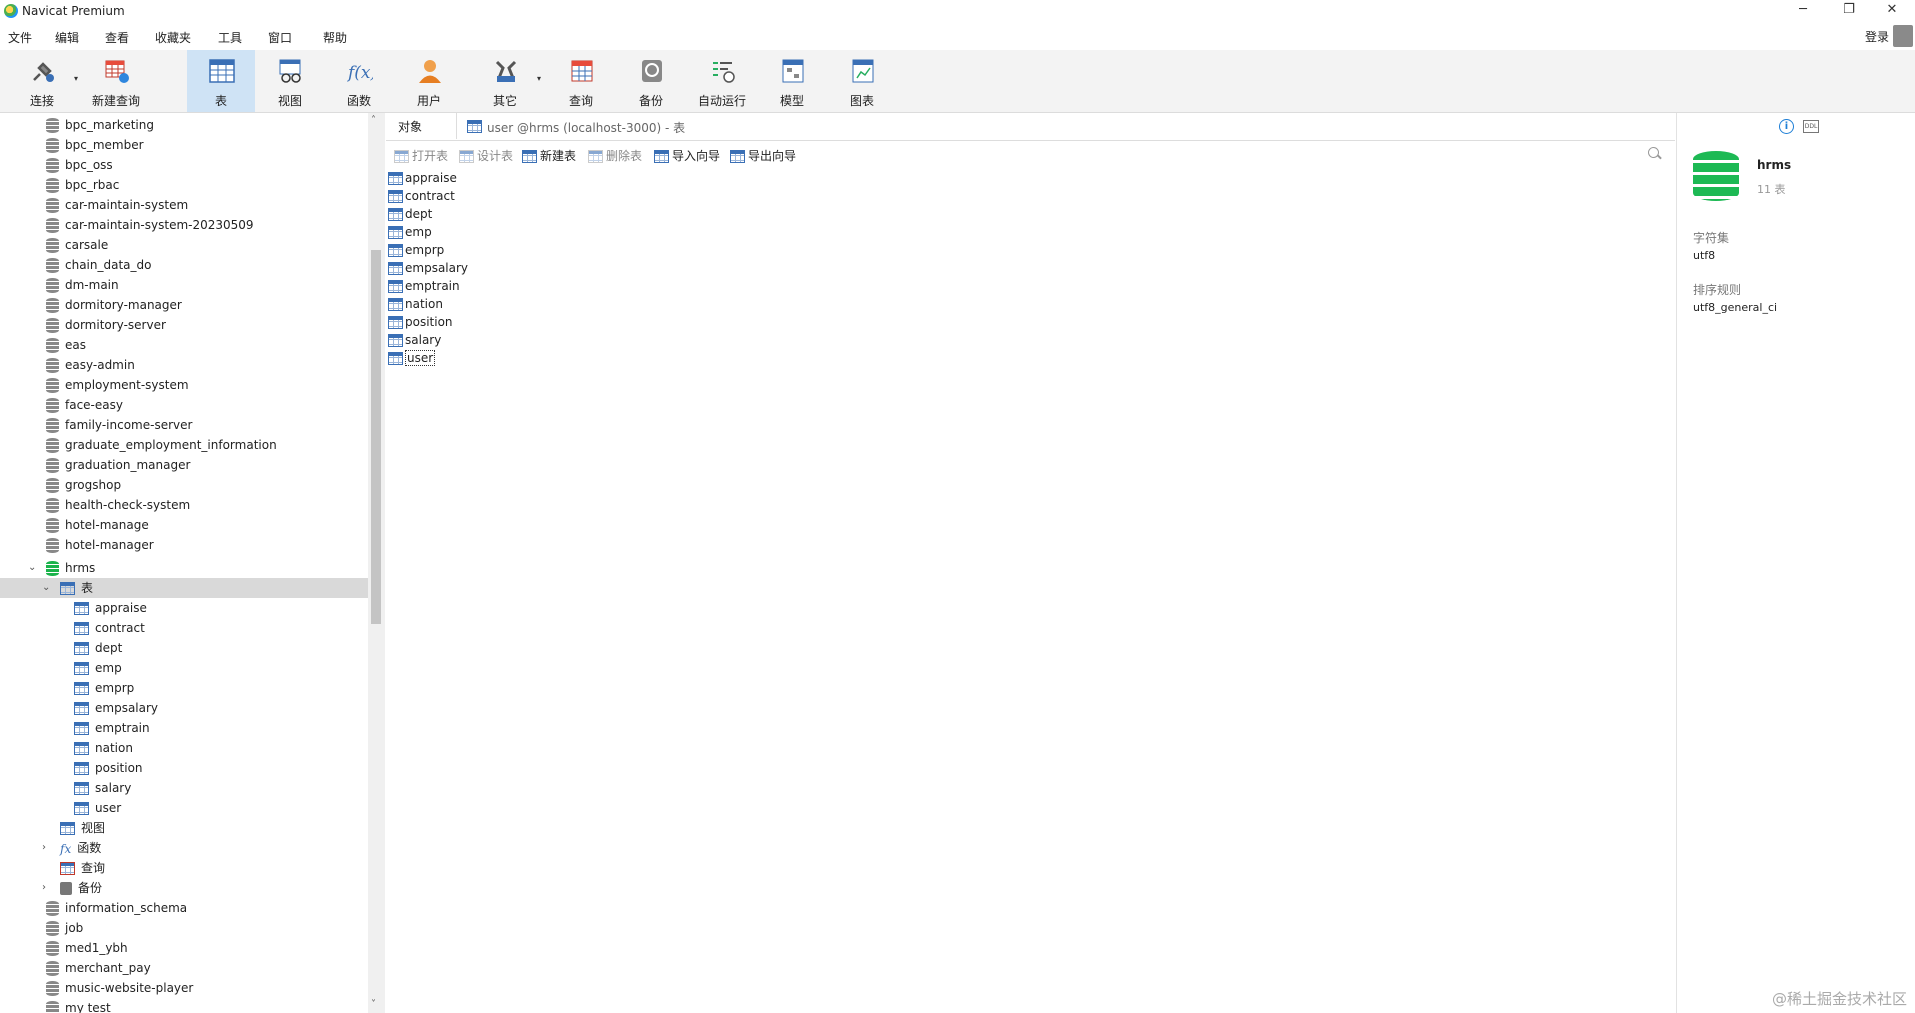 Image resolution: width=1915 pixels, height=1013 pixels. I want to click on tree-db-item: dm-main, so click(82, 285).